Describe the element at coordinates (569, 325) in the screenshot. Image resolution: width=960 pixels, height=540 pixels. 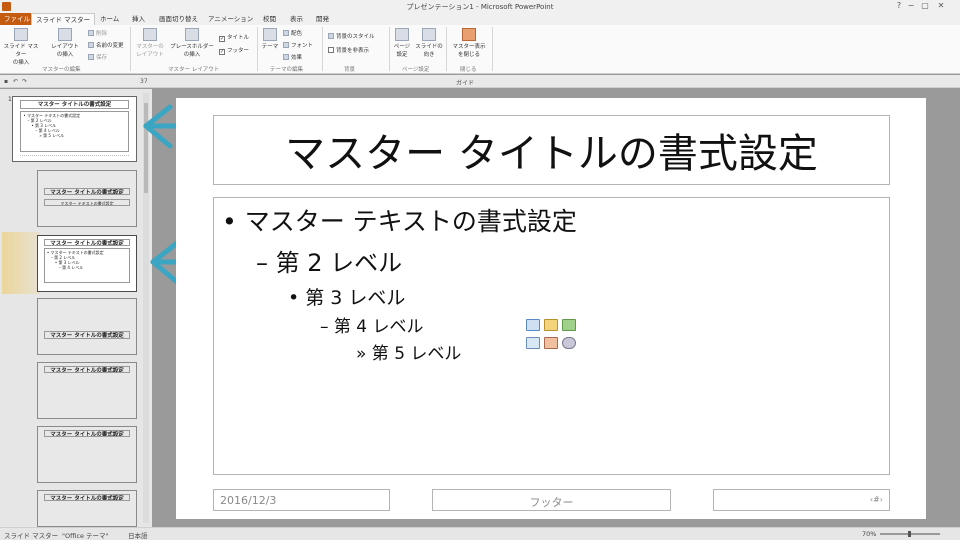
I see `insert-smartart-icon` at that location.